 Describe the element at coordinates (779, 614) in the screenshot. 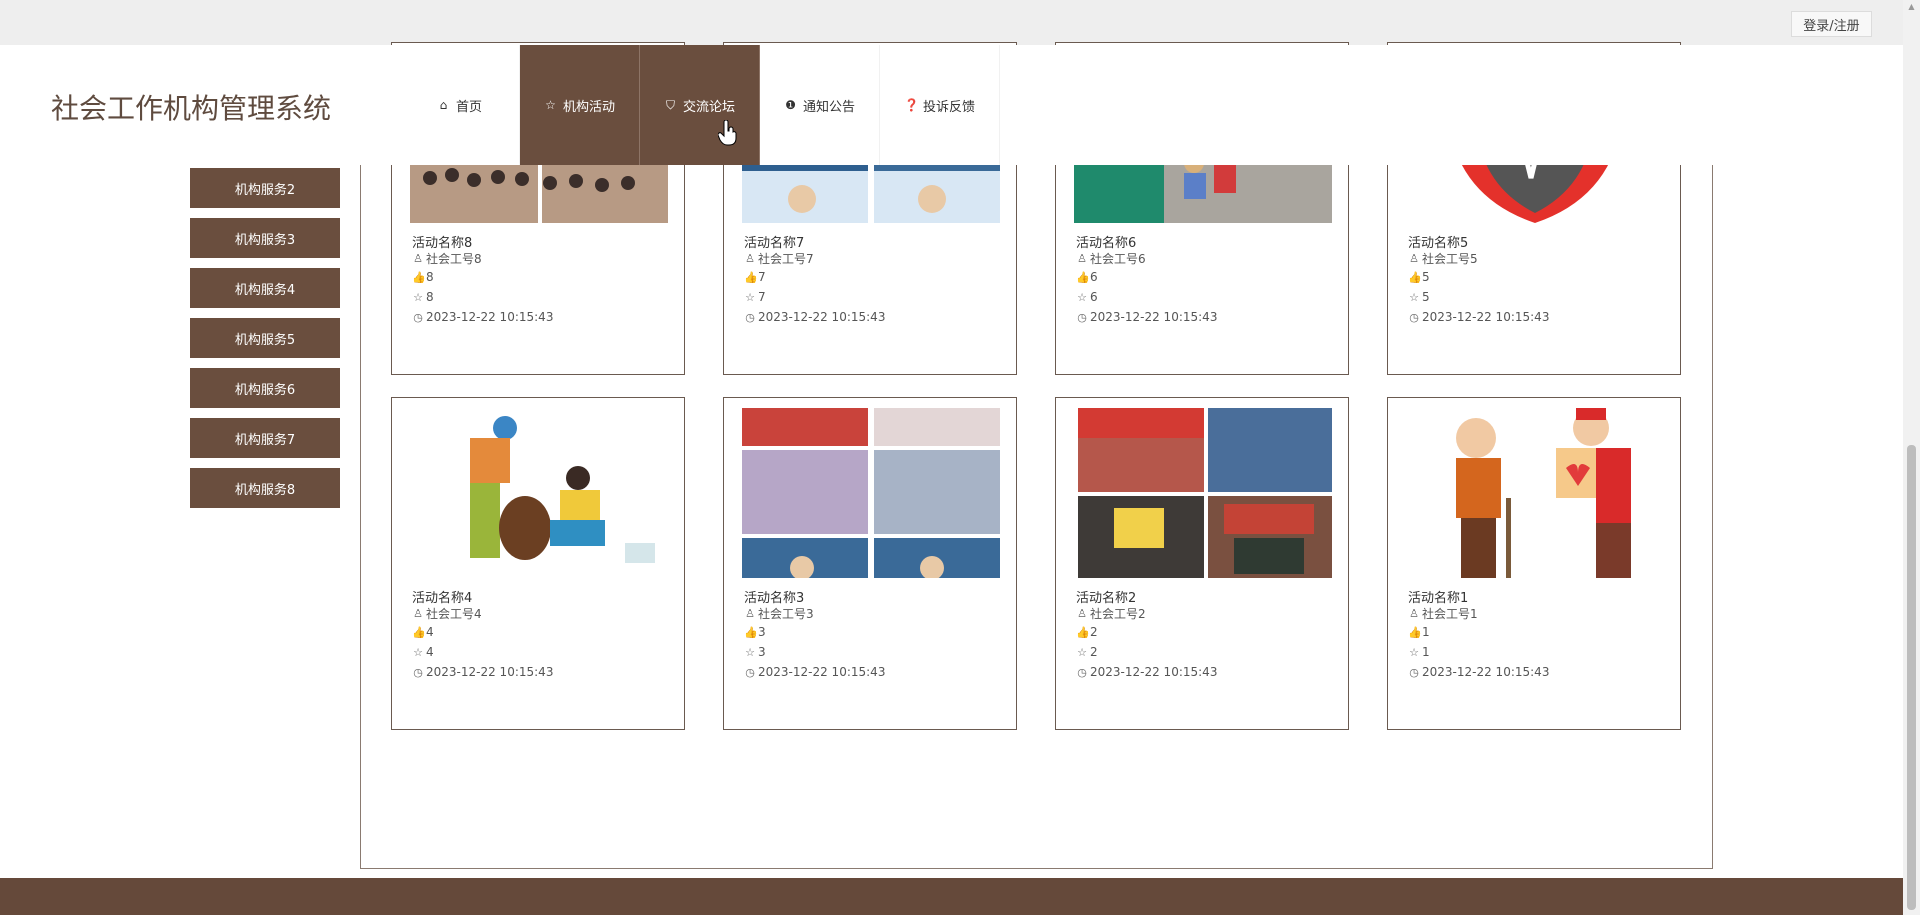

I see `activity-author: ♙ 社会工号3` at that location.